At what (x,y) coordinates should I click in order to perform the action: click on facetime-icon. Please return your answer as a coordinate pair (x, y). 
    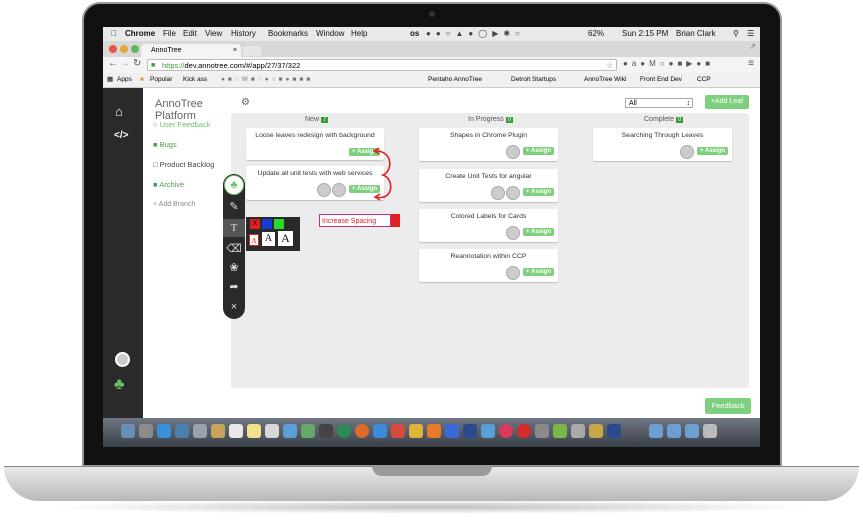
    Looking at the image, I should click on (308, 431).